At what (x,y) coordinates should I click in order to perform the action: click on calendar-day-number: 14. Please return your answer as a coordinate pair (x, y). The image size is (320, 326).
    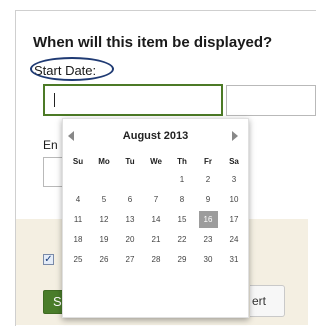
    Looking at the image, I should click on (156, 219).